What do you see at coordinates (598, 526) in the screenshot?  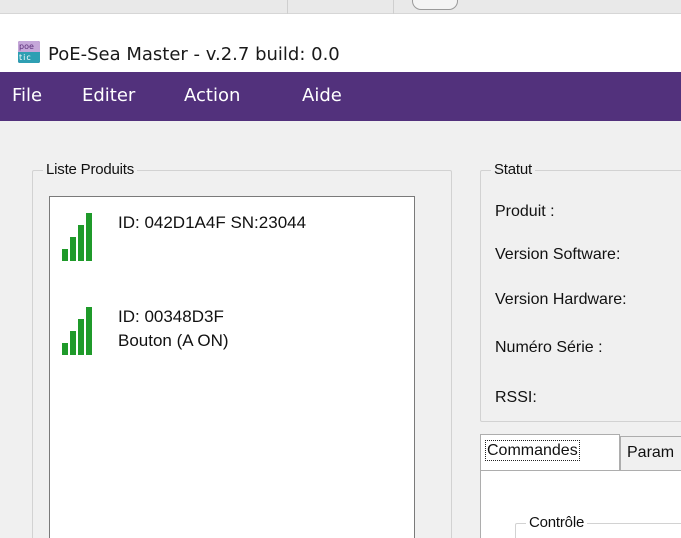 I see `control-groupbox: Contrôle` at bounding box center [598, 526].